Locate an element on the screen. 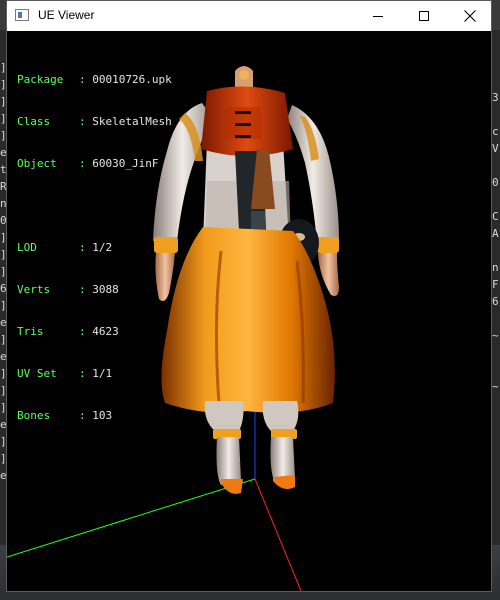 Image resolution: width=500 pixels, height=600 pixels. maximize-icon is located at coordinates (424, 16).